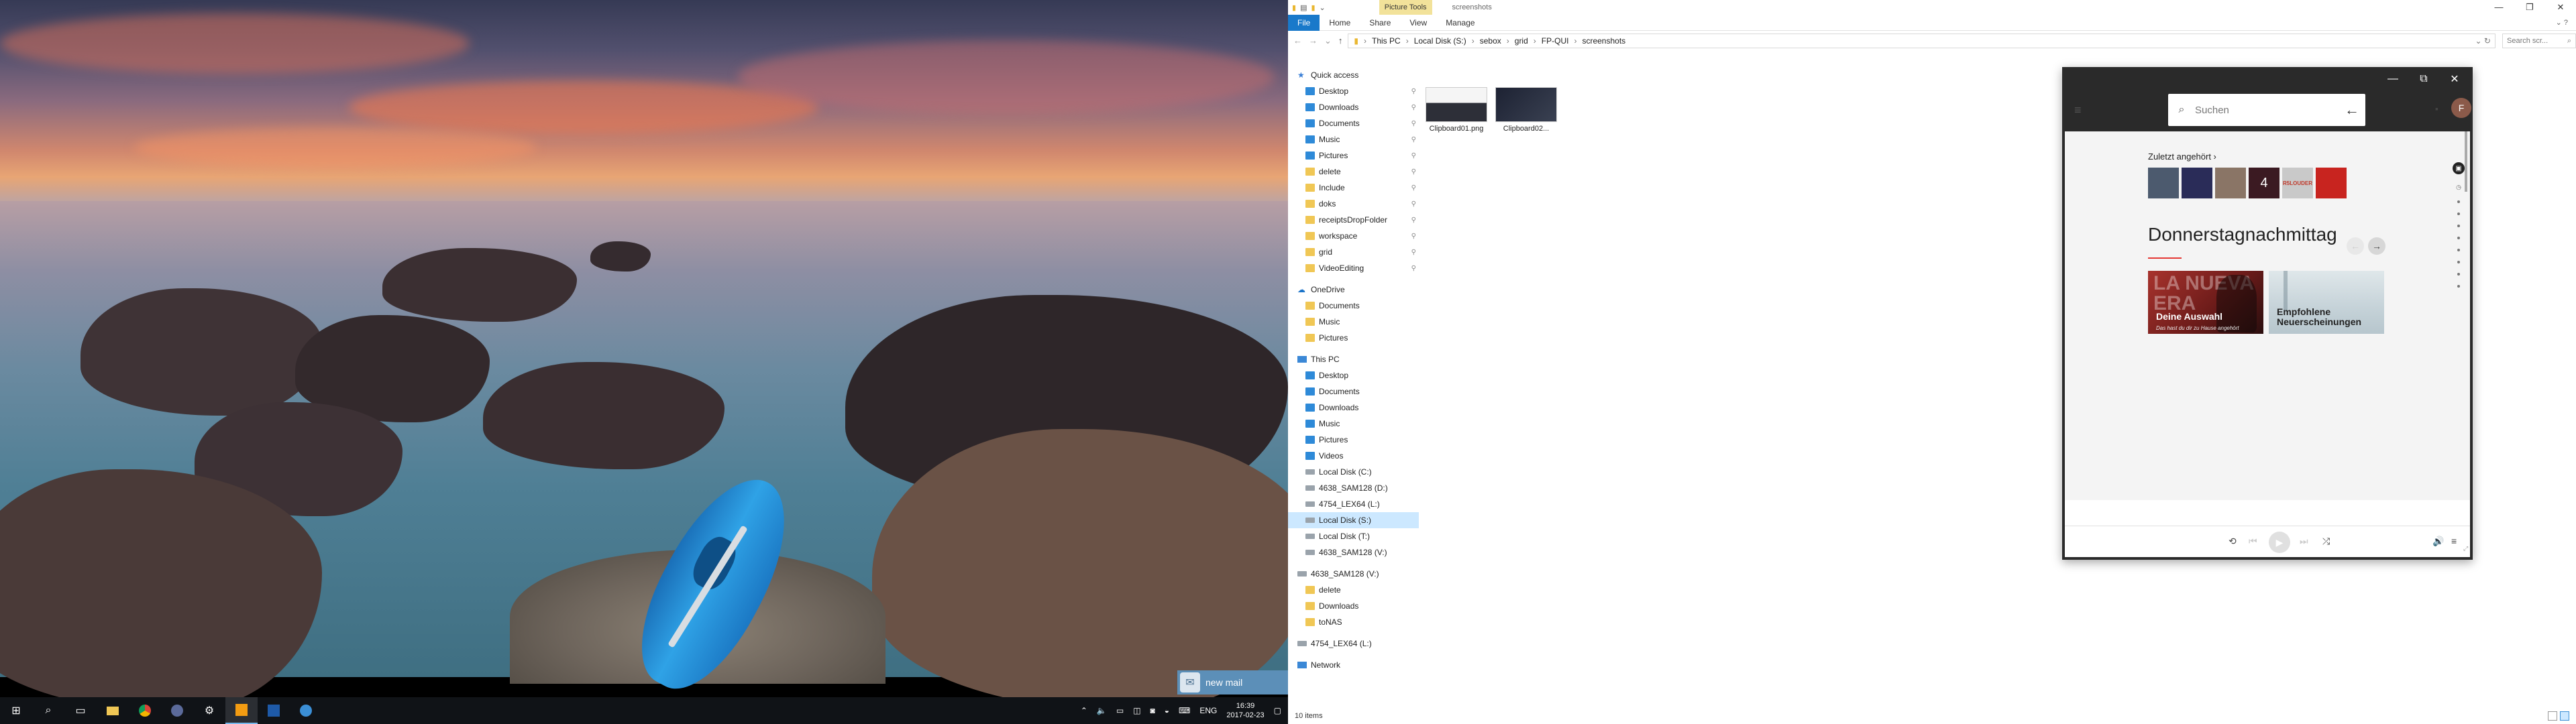 The height and width of the screenshot is (724, 2576). I want to click on nav-item: Downloads ⚲, so click(1353, 107).